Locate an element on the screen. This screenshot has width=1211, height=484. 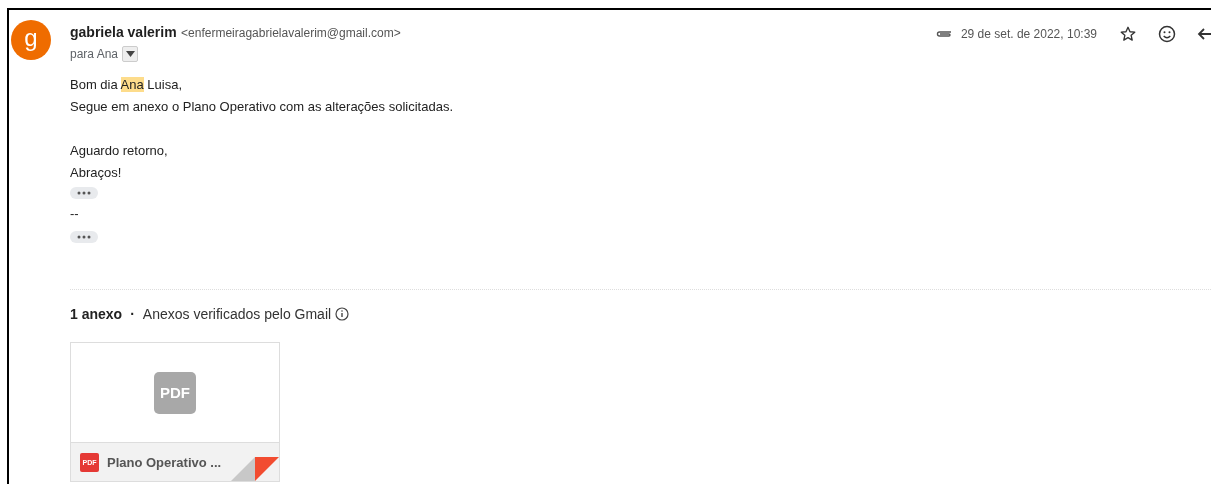
caret-icon is located at coordinates (130, 54).